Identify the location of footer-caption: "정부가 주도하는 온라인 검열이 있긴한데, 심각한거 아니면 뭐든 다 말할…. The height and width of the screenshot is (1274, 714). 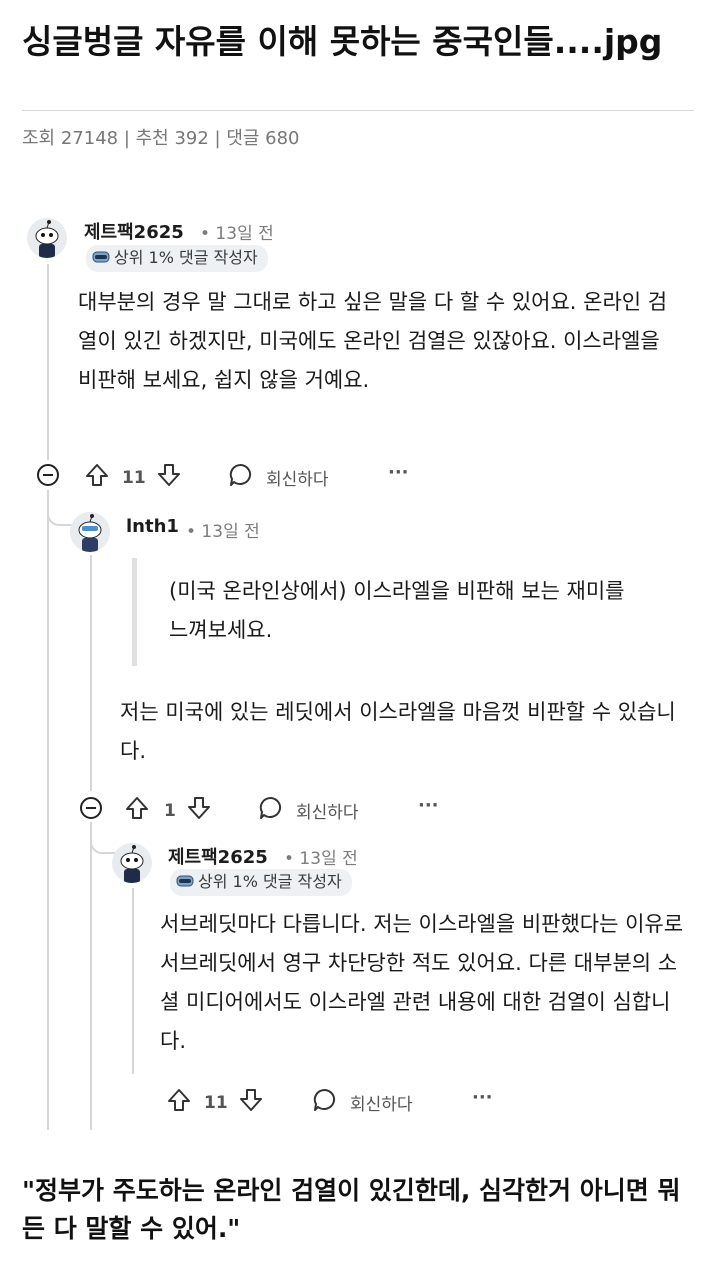
(351, 1209).